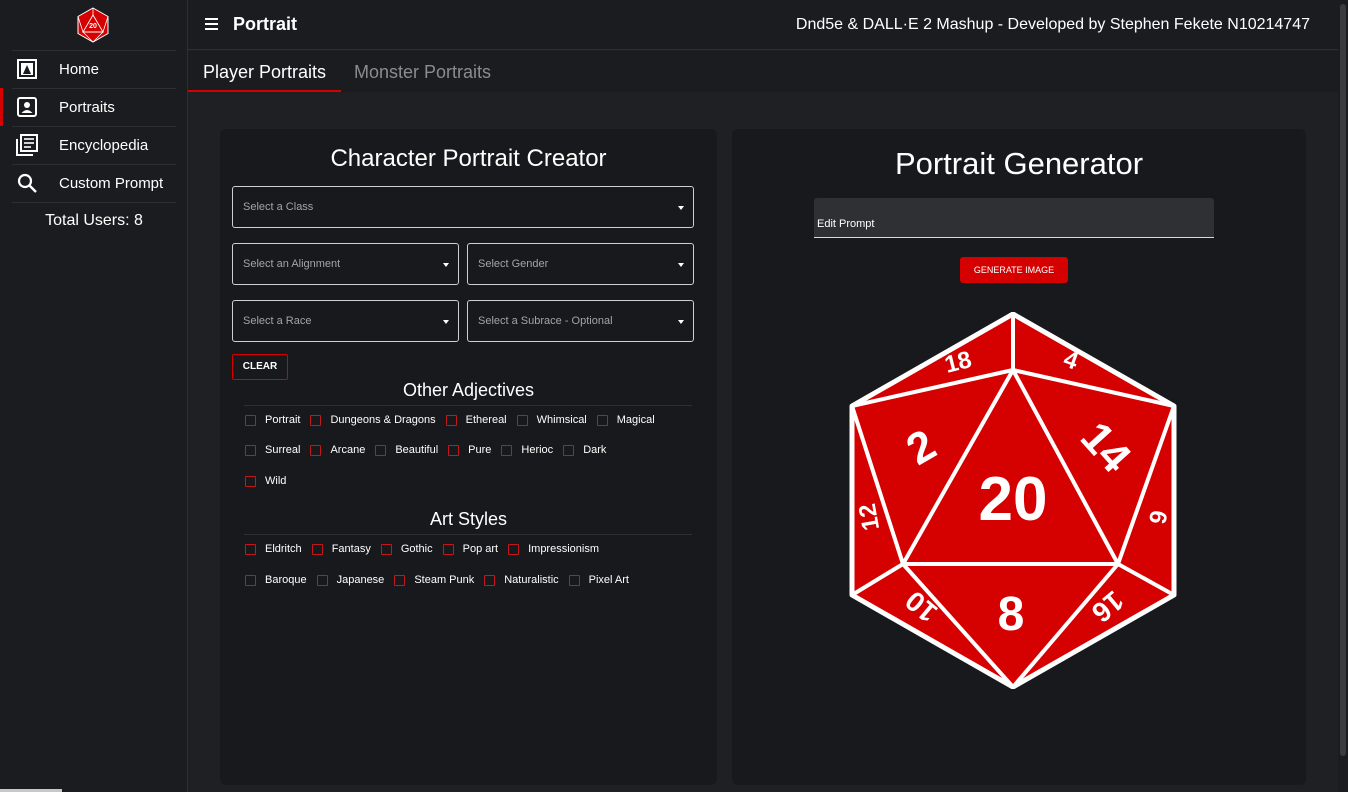 Image resolution: width=1348 pixels, height=792 pixels. What do you see at coordinates (373, 420) in the screenshot?
I see `adjective-checkbox-dungeons-dragons: Dungeons & Dragons` at bounding box center [373, 420].